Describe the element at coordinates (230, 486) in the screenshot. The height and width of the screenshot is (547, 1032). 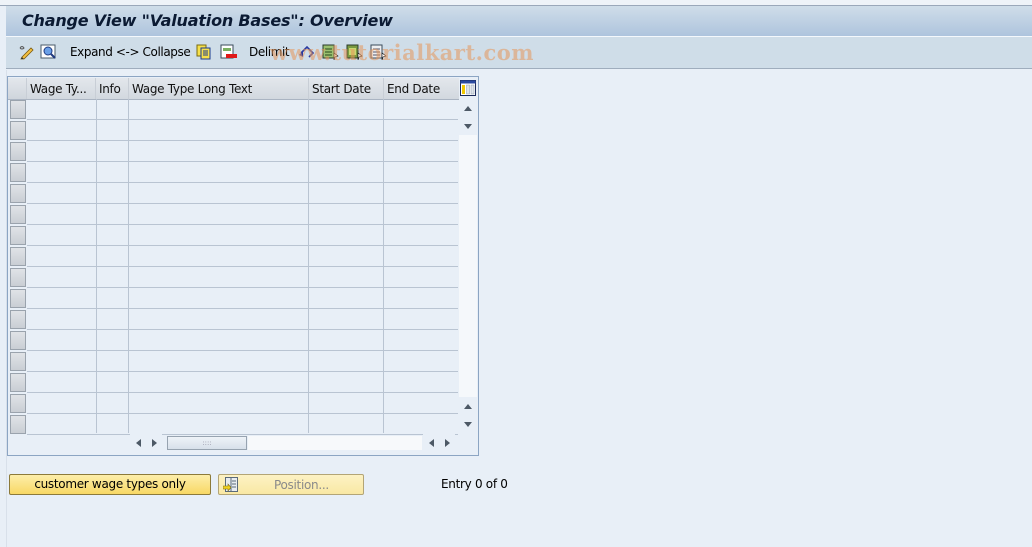
I see `position-icon` at that location.